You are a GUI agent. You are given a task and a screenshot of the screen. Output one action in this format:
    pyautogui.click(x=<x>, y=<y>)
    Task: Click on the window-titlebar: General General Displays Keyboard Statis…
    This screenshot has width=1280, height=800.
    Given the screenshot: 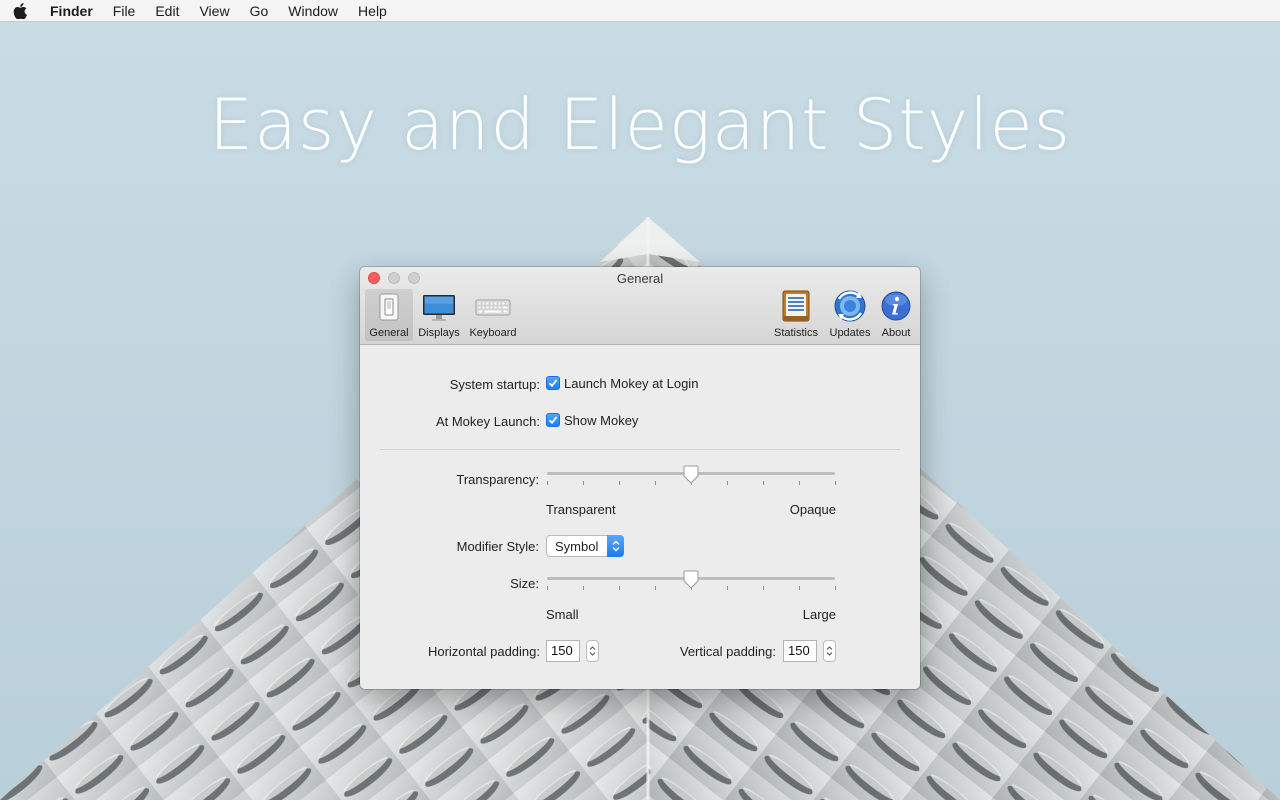 What is the action you would take?
    pyautogui.click(x=640, y=306)
    